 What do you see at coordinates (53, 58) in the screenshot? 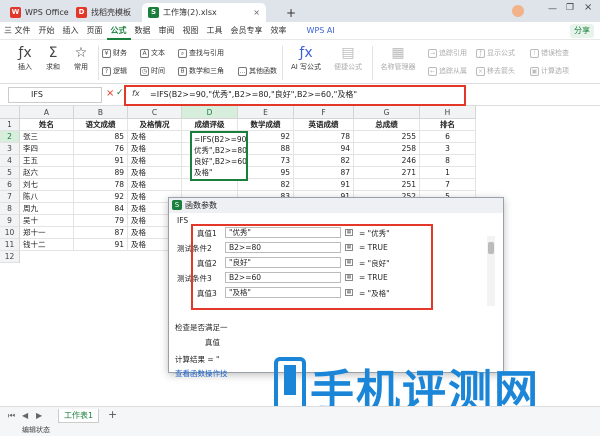
I see `sum-button: Σ 求和` at bounding box center [53, 58].